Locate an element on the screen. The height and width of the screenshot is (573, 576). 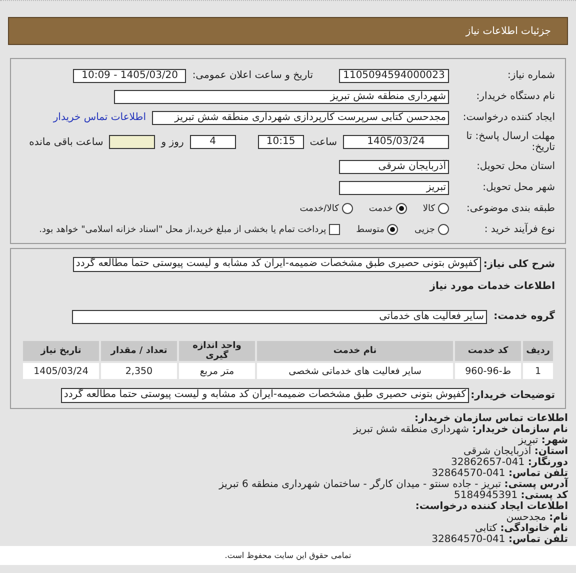
column-header: کد خدمت is located at coordinates (488, 351).